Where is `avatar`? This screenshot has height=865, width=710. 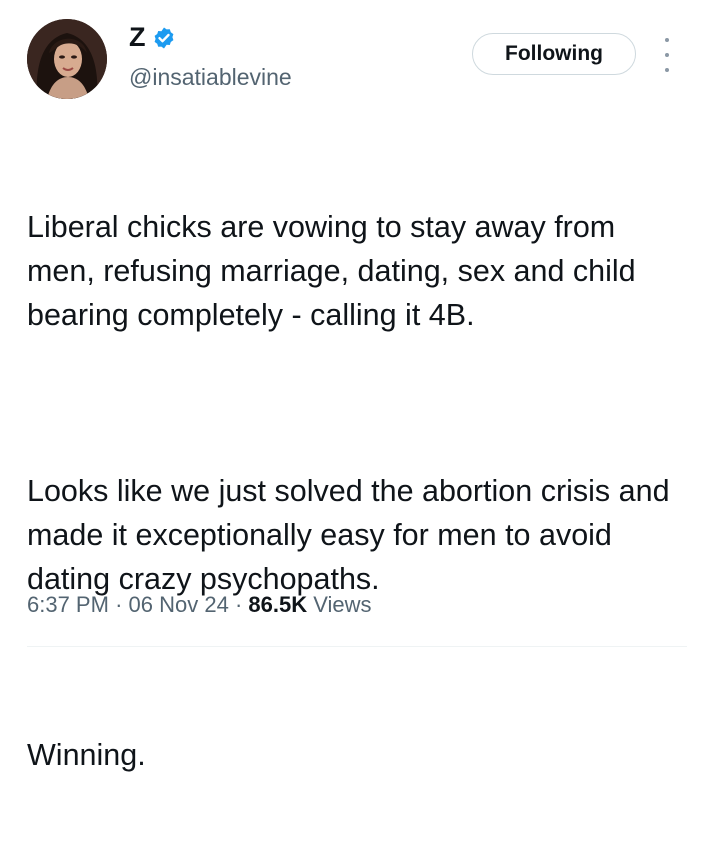
avatar is located at coordinates (67, 59).